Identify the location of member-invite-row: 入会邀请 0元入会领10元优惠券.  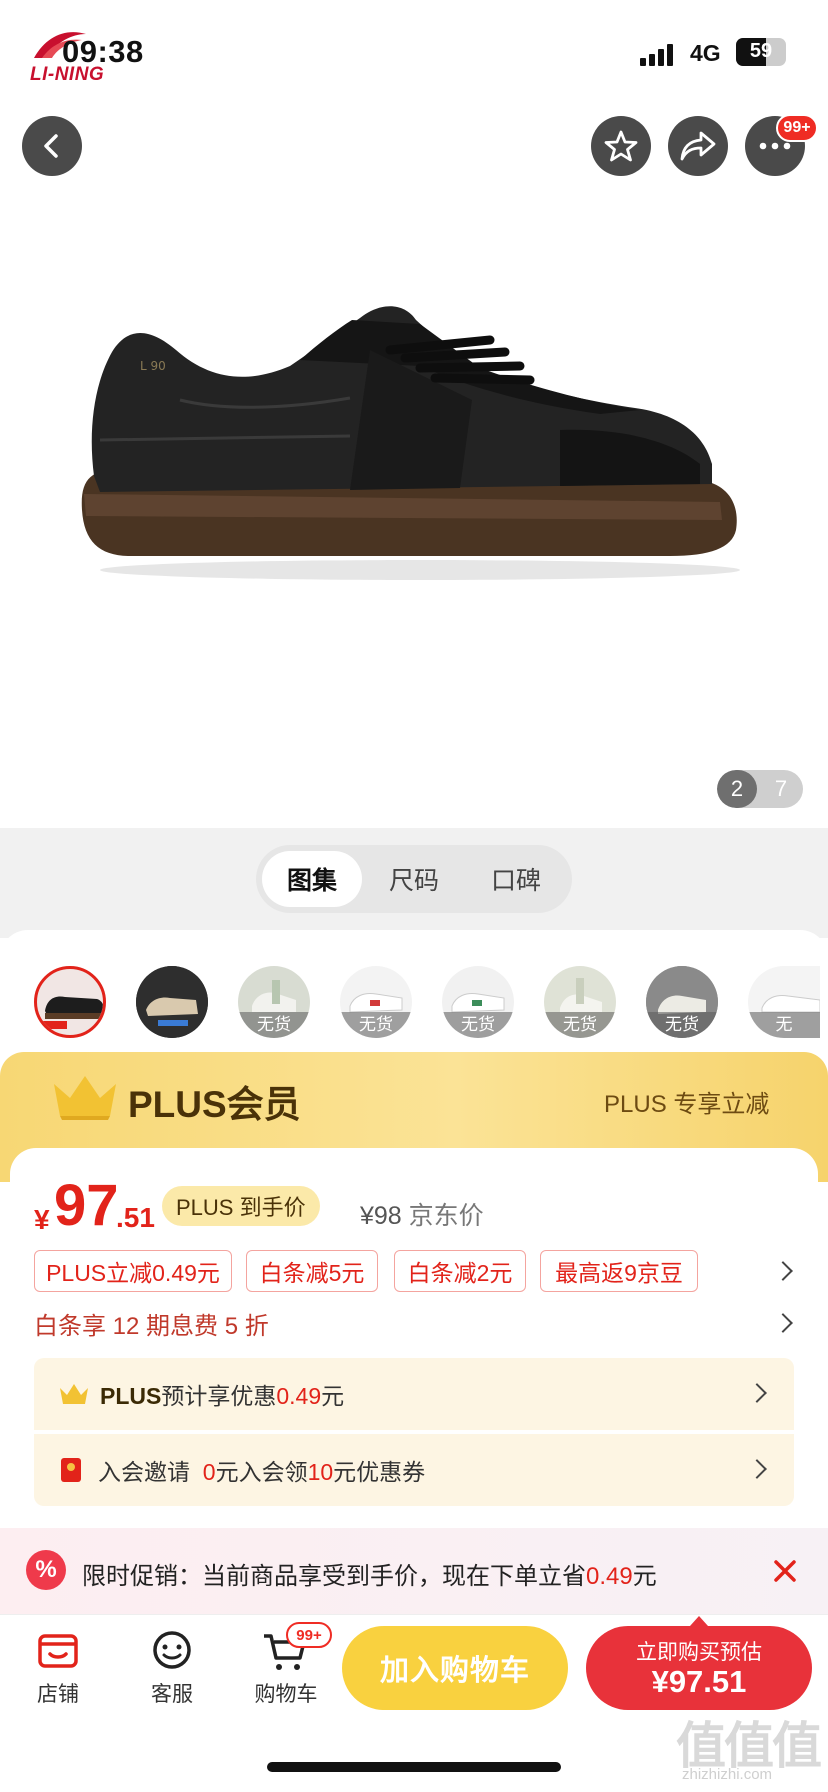
(414, 1470).